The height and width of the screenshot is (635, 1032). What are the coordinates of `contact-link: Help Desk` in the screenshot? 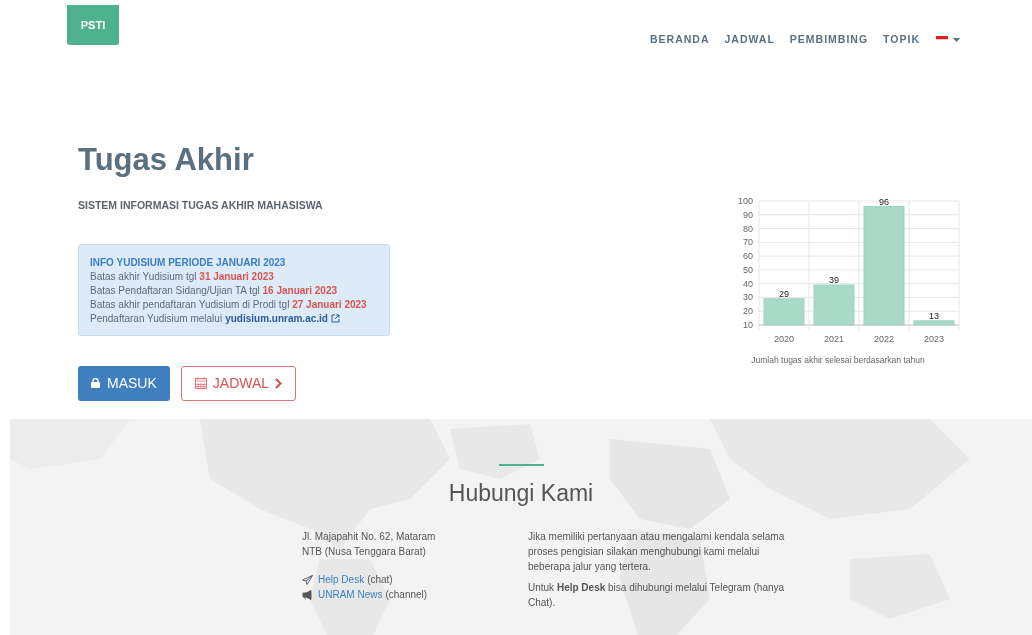 It's located at (341, 580).